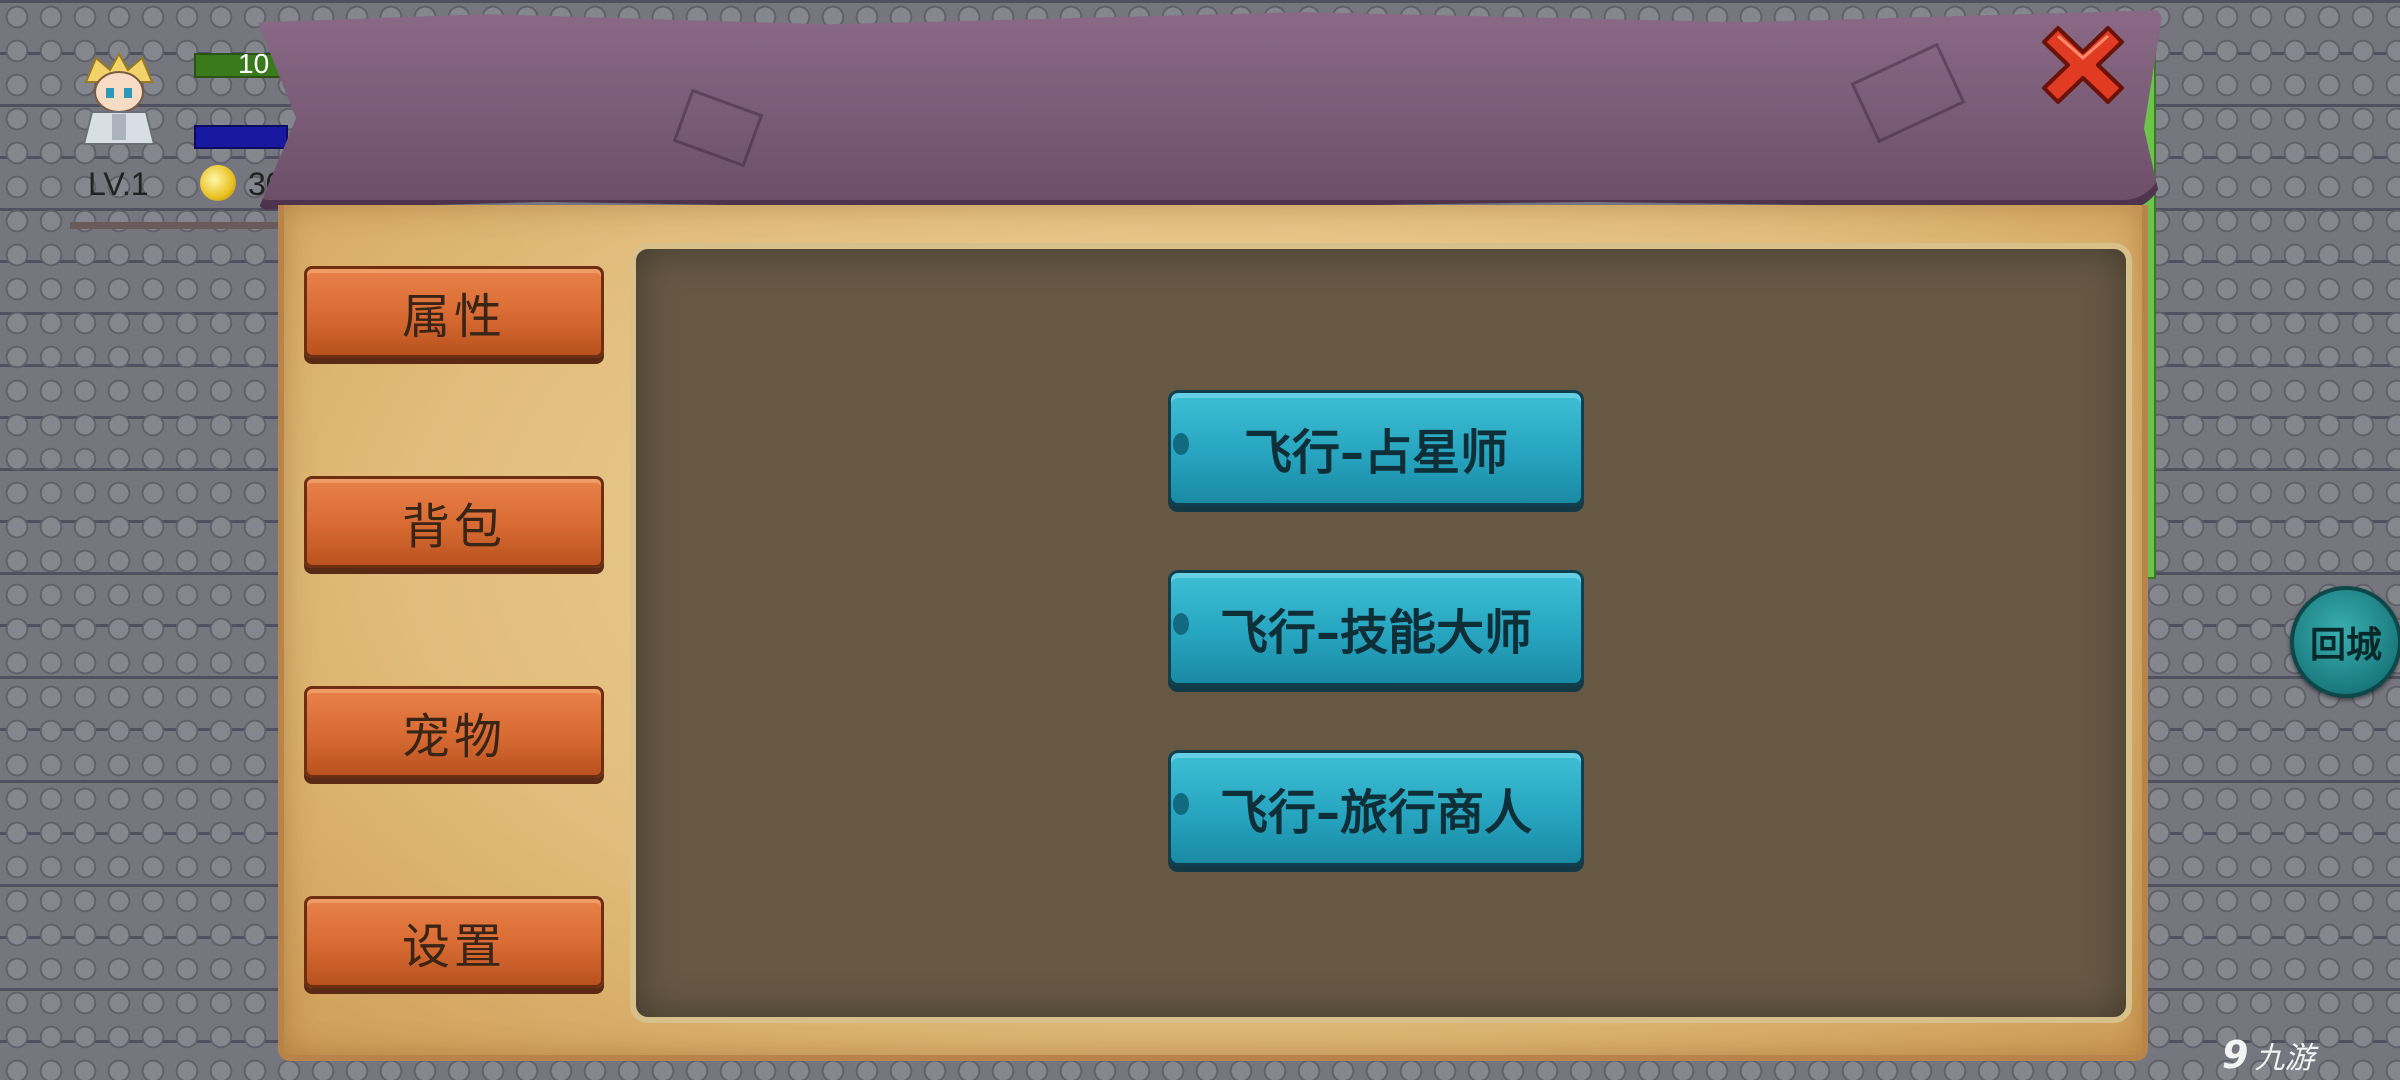 The image size is (2400, 1080). What do you see at coordinates (454, 942) in the screenshot?
I see `tab-settings: 设置` at bounding box center [454, 942].